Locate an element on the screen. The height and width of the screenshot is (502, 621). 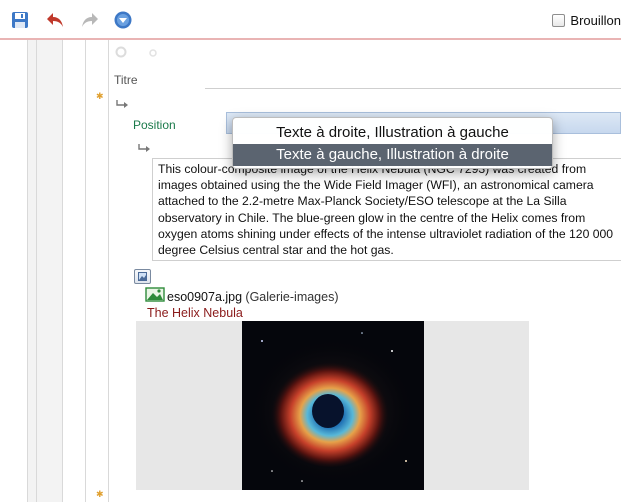
undo-icon is located at coordinates (55, 20).